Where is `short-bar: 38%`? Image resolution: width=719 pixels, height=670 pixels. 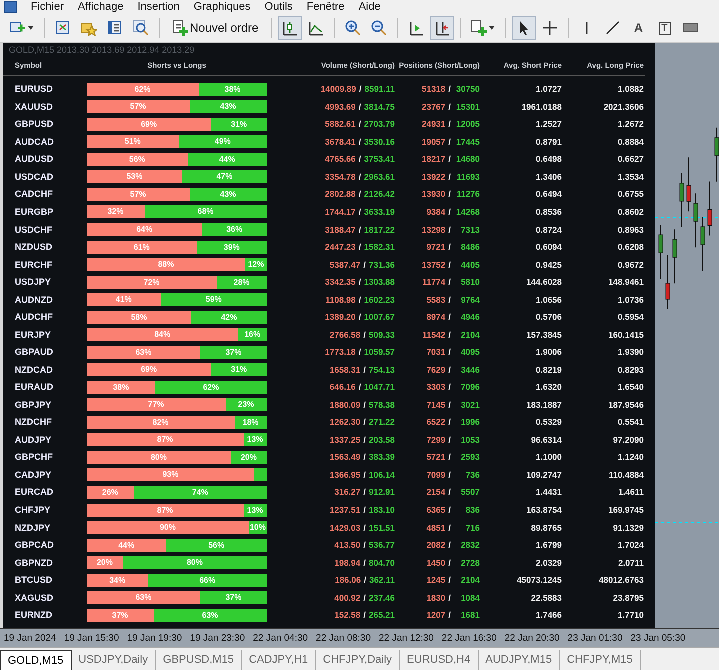 short-bar: 38% is located at coordinates (121, 387).